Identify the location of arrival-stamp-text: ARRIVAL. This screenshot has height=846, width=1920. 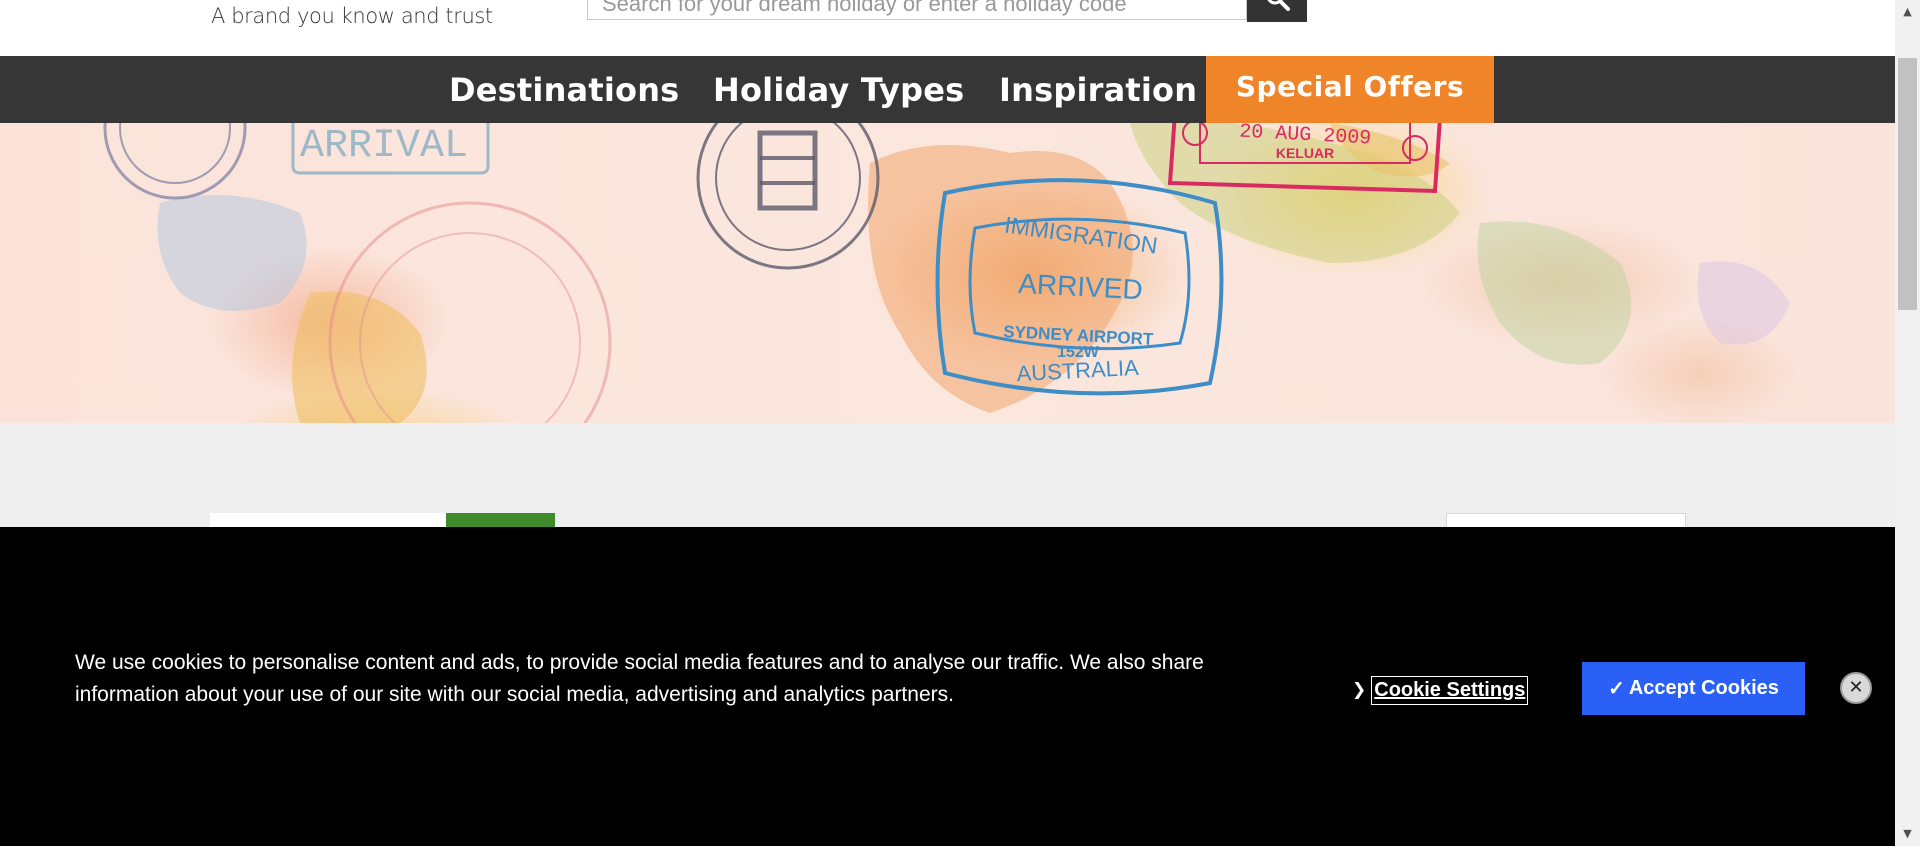
(384, 146).